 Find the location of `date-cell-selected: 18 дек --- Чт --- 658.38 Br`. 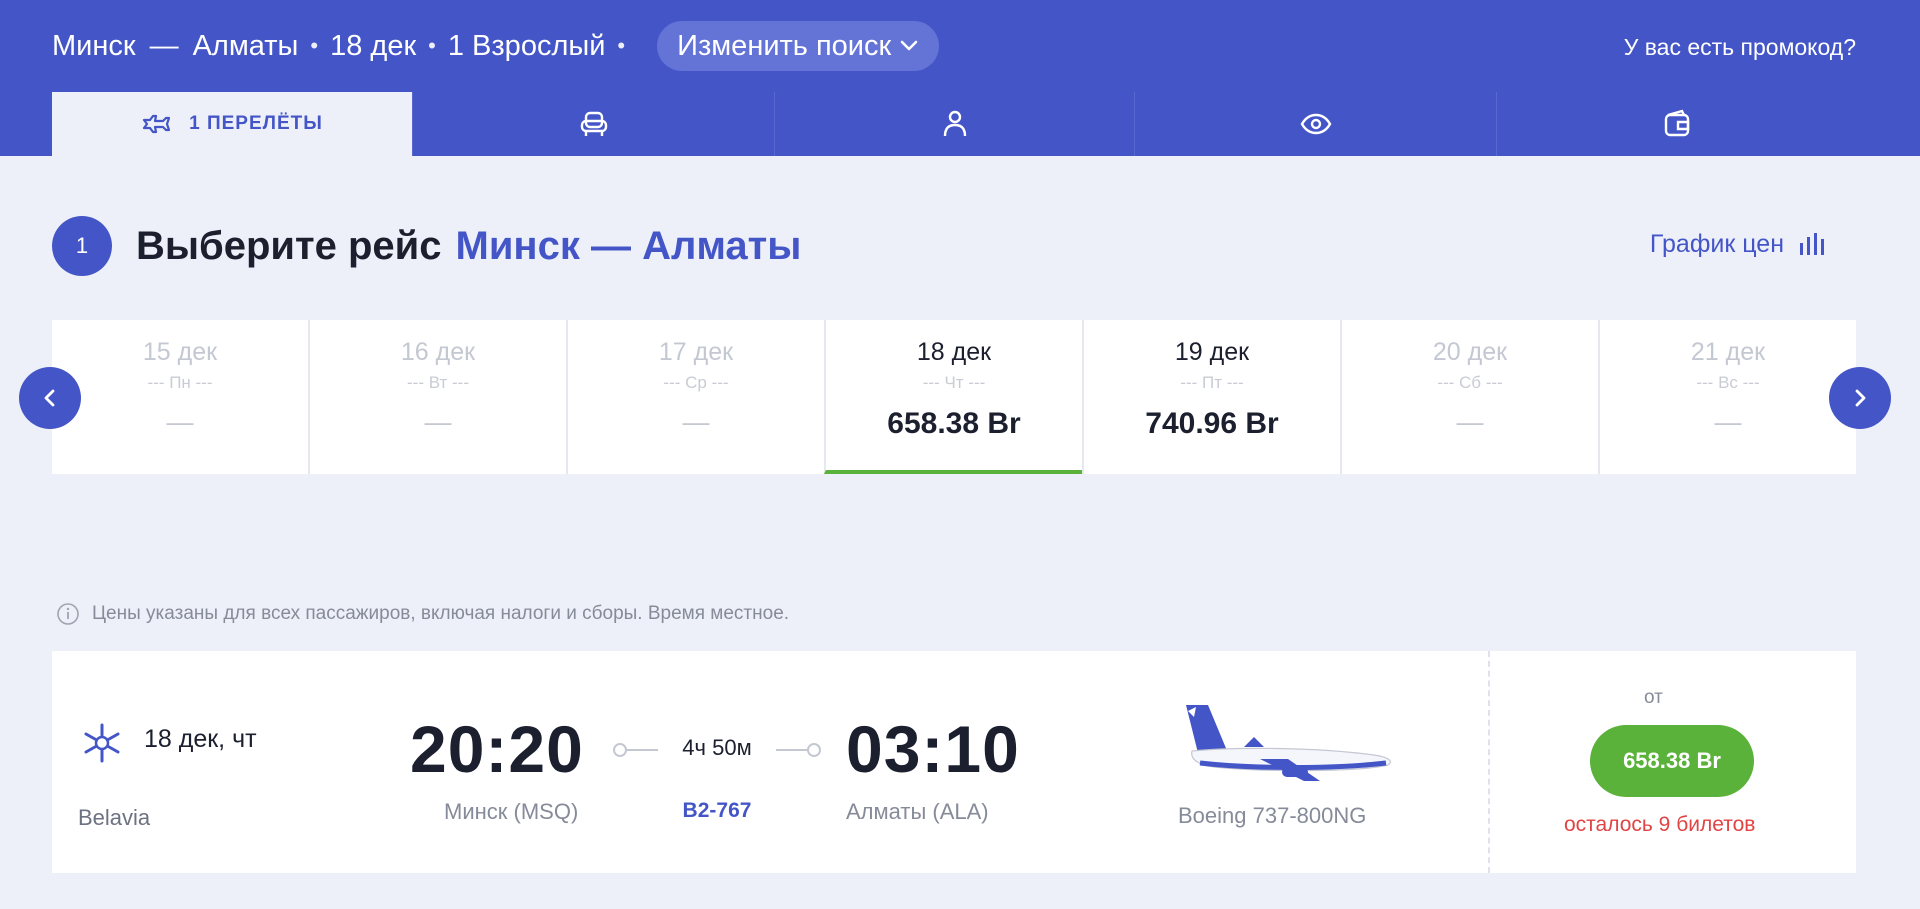

date-cell-selected: 18 дек --- Чт --- 658.38 Br is located at coordinates (953, 397).